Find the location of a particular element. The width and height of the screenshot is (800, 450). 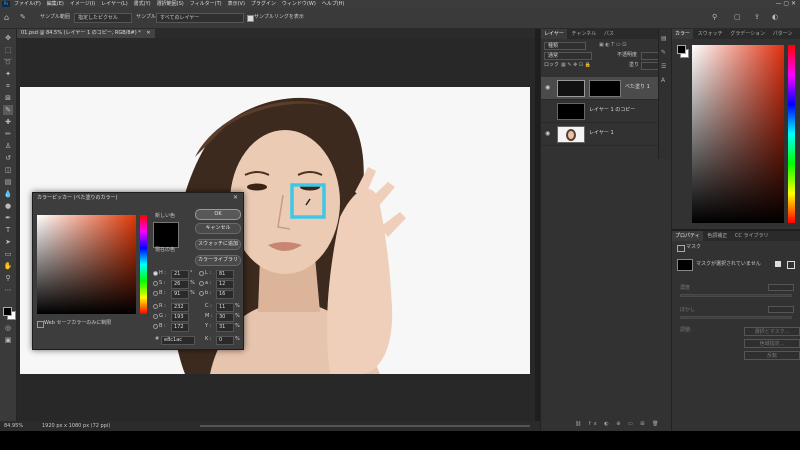

b-radio is located at coordinates (155, 293).